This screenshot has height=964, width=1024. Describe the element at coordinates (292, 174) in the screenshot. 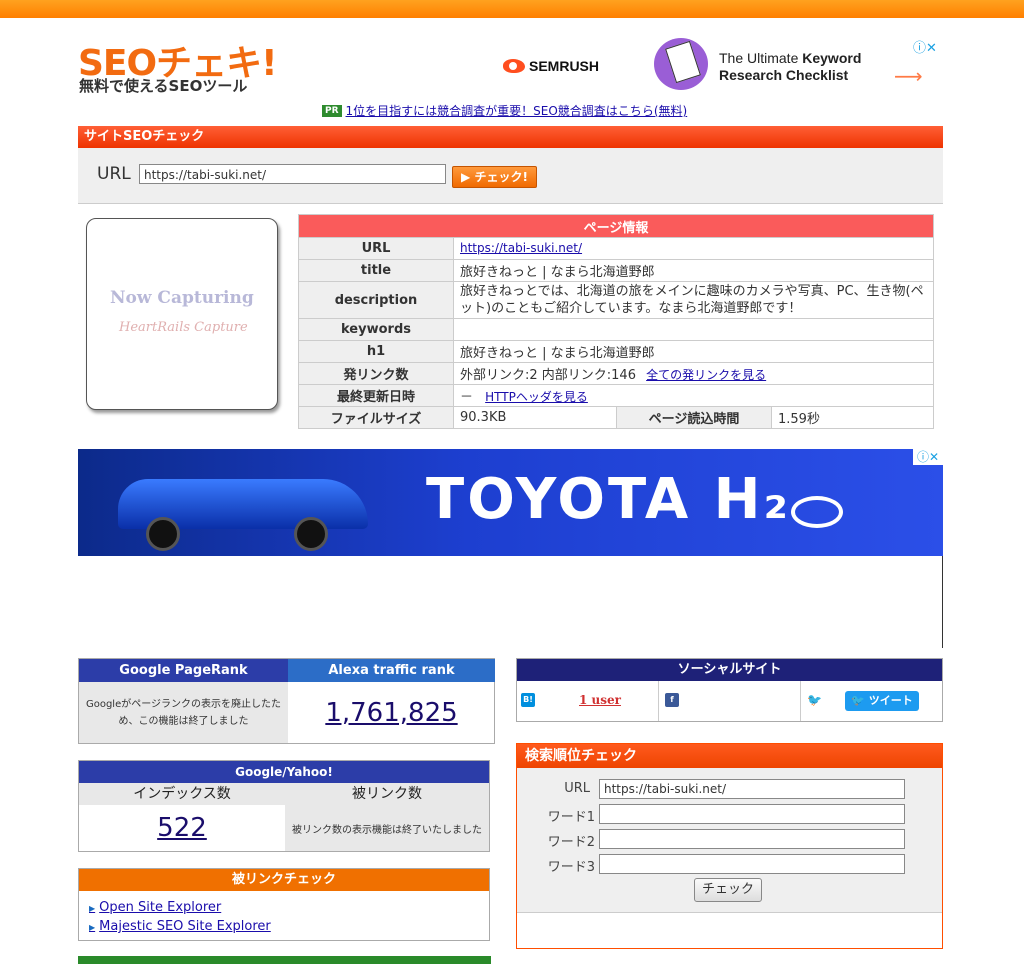

I see `url-input: https://tabi-suki.net/` at that location.